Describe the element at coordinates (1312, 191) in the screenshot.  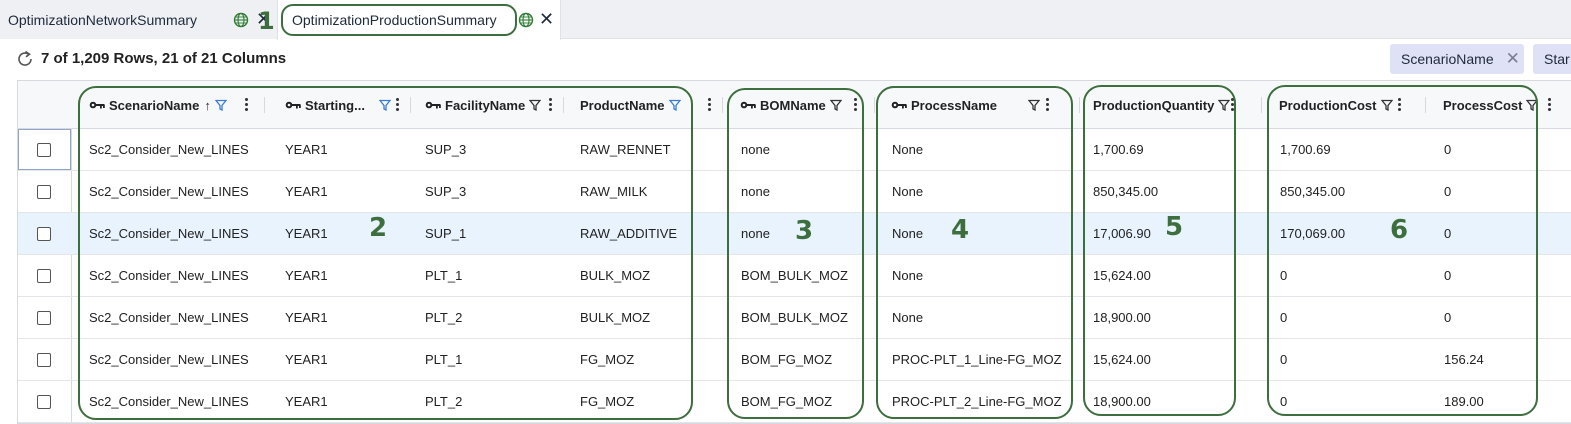
I see `cell-productioncost: 850,345.00` at that location.